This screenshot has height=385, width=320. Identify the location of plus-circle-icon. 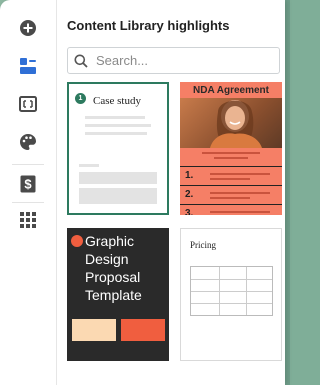
(28, 28).